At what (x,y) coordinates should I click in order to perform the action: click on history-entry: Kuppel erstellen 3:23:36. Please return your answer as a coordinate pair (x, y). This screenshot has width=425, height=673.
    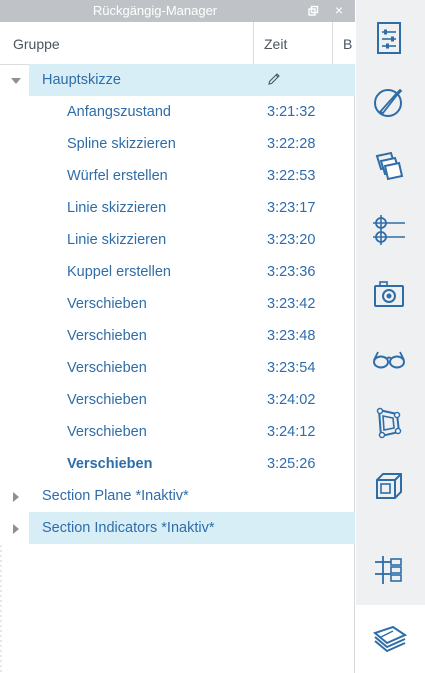
    Looking at the image, I should click on (177, 272).